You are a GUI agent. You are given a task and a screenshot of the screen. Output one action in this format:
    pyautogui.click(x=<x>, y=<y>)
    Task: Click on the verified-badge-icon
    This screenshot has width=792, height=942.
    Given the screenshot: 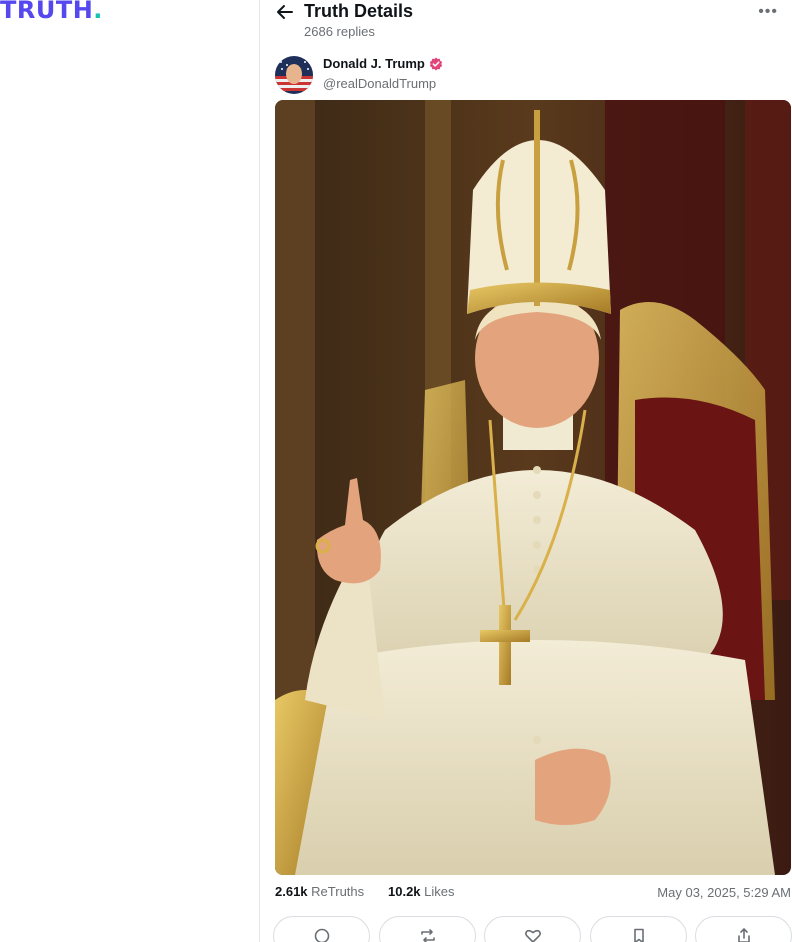 What is the action you would take?
    pyautogui.click(x=436, y=63)
    